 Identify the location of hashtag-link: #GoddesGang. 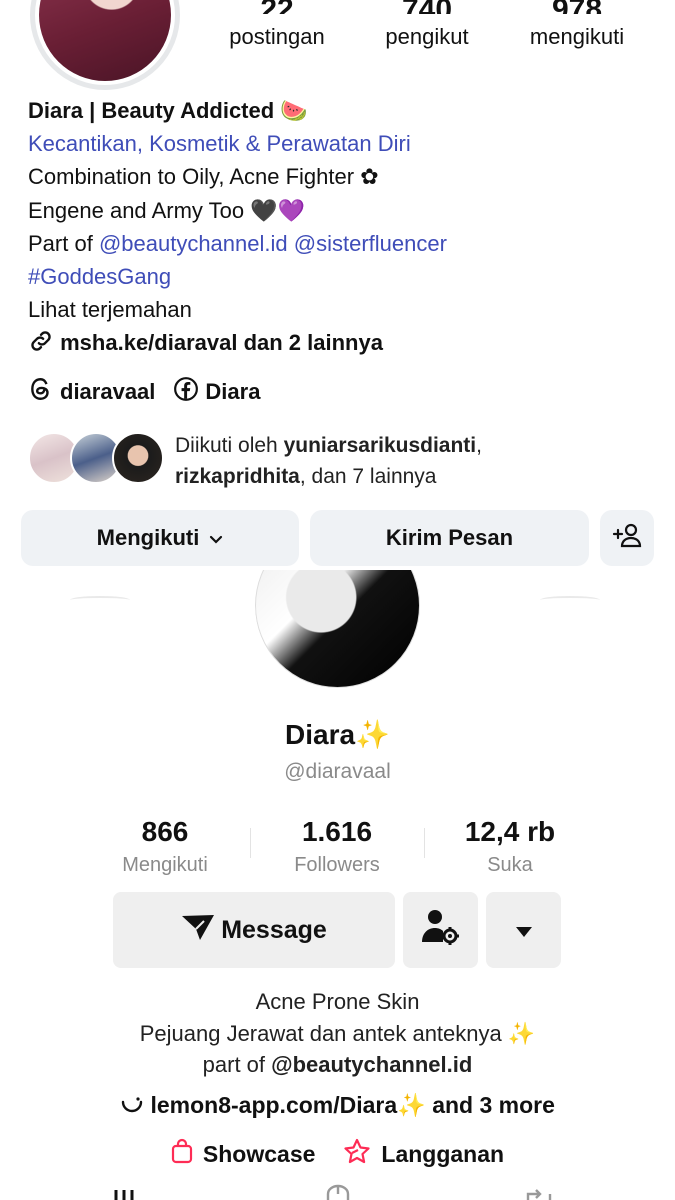
(338, 276).